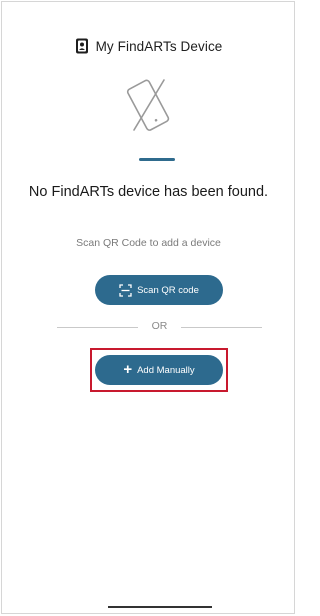 The image size is (320, 616). What do you see at coordinates (148, 327) in the screenshot?
I see `or-divider: OR` at bounding box center [148, 327].